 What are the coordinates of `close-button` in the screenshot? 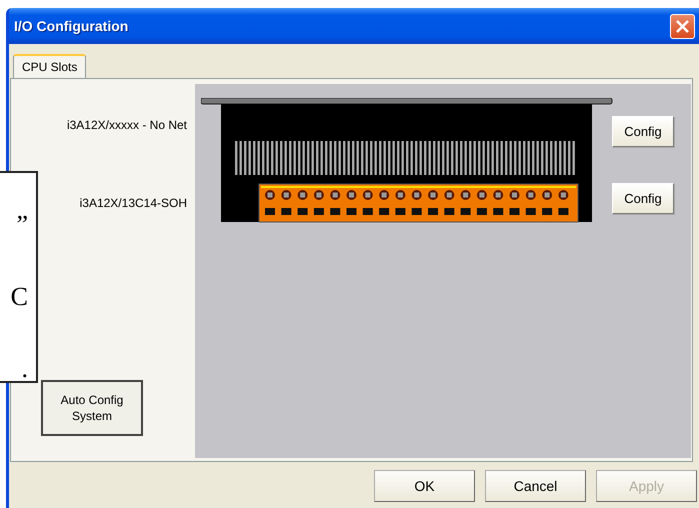 It's located at (682, 26).